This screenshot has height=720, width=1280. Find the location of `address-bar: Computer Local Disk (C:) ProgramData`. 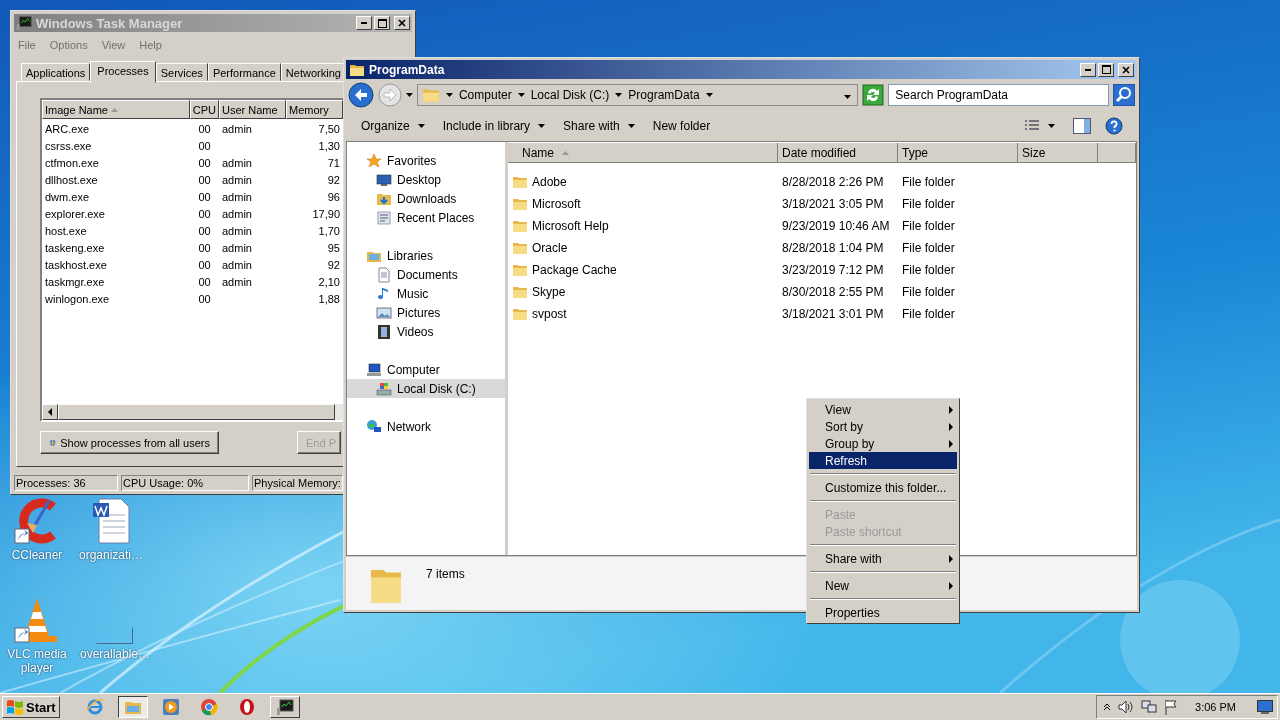

address-bar: Computer Local Disk (C:) ProgramData is located at coordinates (637, 95).